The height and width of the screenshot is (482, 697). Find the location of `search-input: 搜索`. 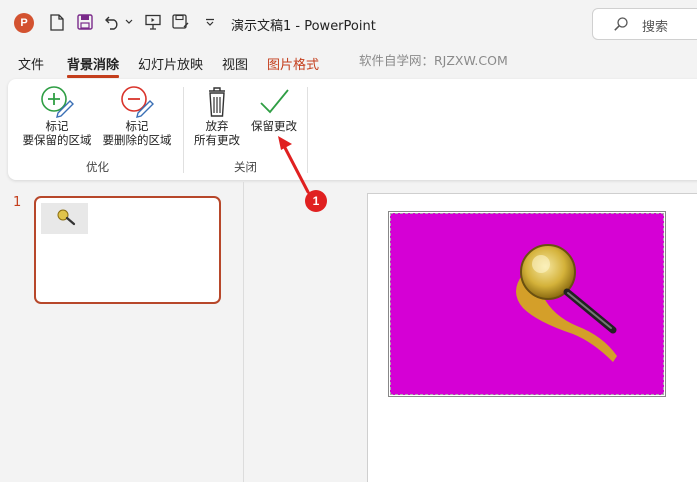

search-input: 搜索 is located at coordinates (644, 24).